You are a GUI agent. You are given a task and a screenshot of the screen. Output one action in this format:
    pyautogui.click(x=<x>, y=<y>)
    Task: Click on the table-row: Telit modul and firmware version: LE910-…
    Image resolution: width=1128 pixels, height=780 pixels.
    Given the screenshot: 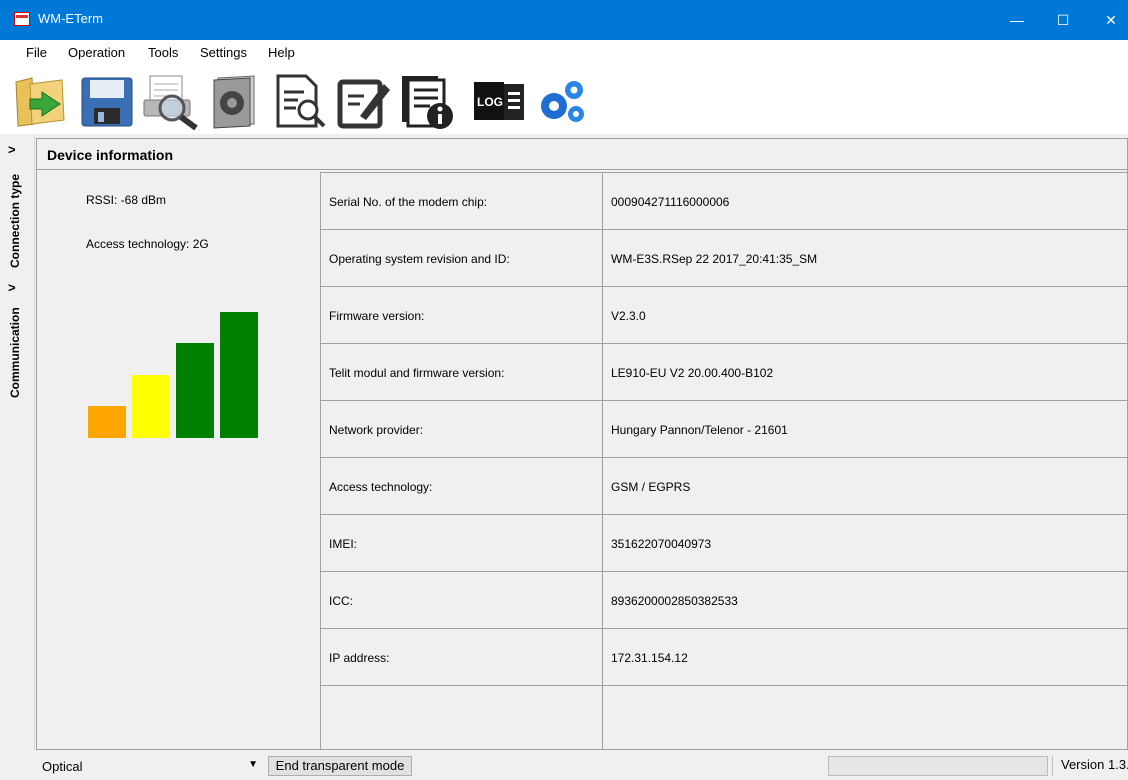 What is the action you would take?
    pyautogui.click(x=724, y=372)
    